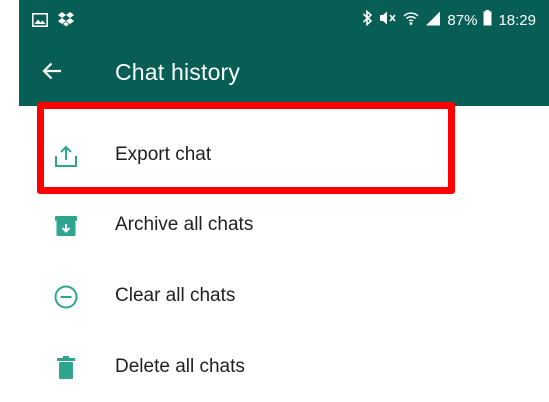 This screenshot has height=402, width=549. Describe the element at coordinates (66, 22) in the screenshot. I see `dropbox-icon` at that location.